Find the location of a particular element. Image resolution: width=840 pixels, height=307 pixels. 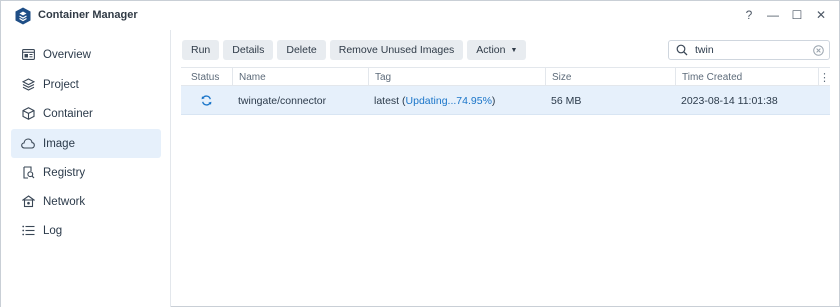

tag-suffix: ) is located at coordinates (493, 100).